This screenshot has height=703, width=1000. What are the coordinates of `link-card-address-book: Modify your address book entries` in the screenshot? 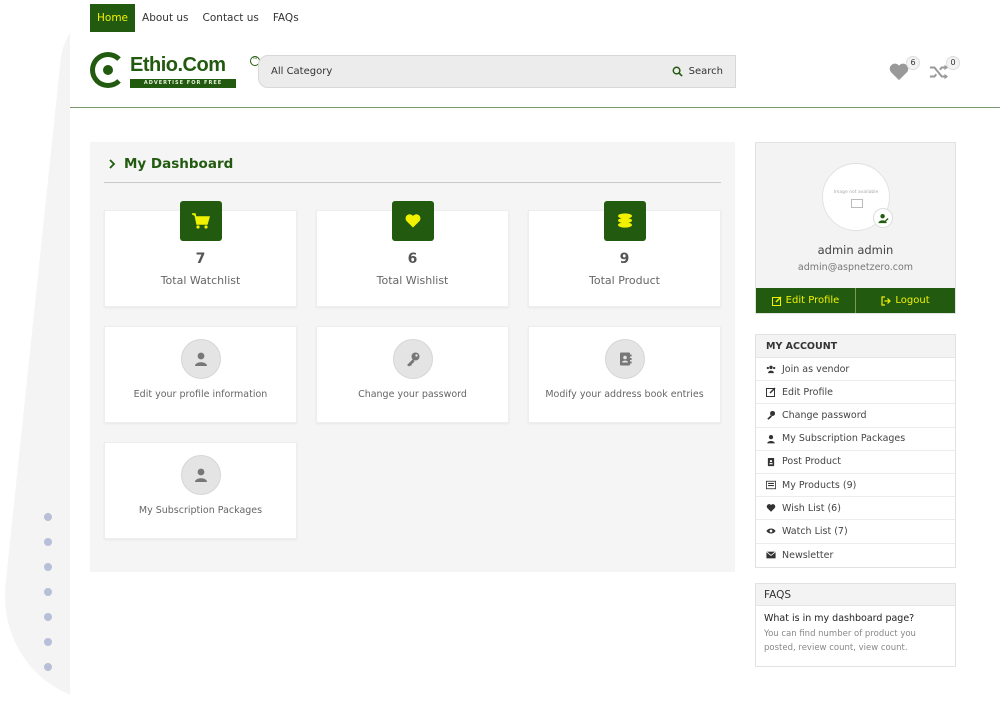 It's located at (624, 374).